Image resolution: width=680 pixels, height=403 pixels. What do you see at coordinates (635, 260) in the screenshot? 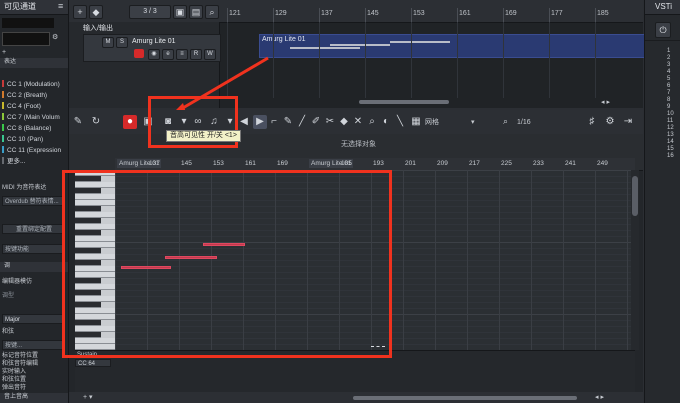
I see `grid-vscroll` at bounding box center [635, 260].